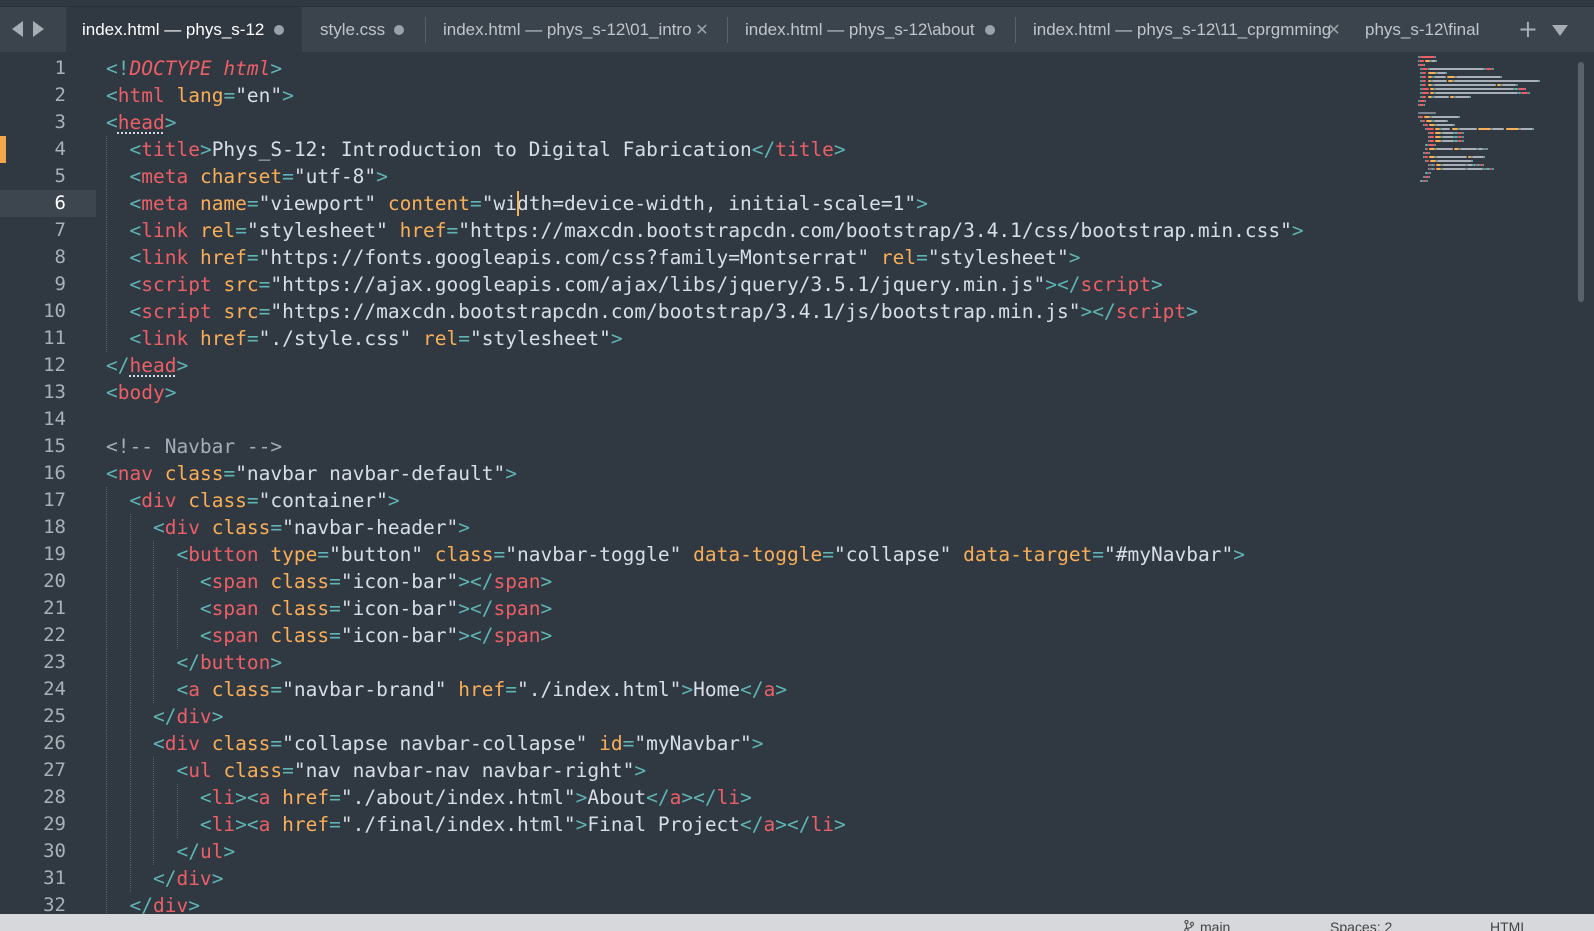  Describe the element at coordinates (48, 149) in the screenshot. I see `line-number: 4` at that location.